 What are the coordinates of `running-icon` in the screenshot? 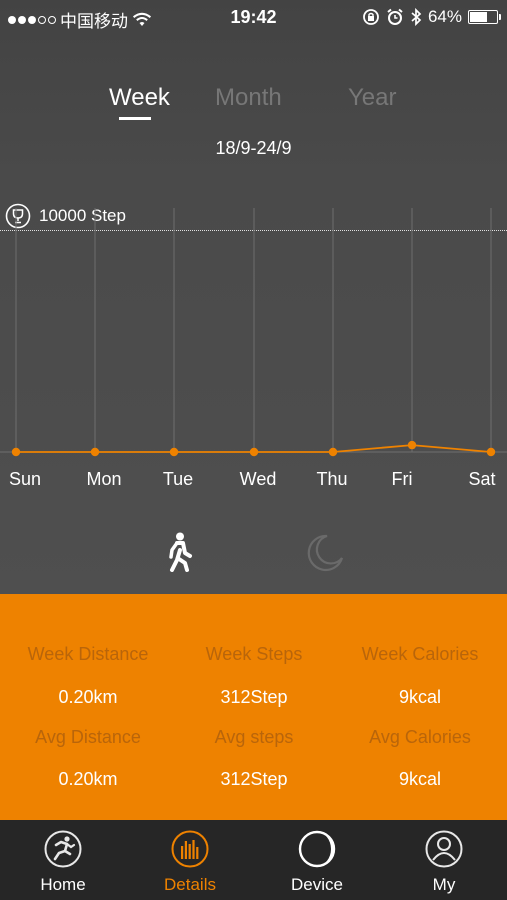 It's located at (63, 849).